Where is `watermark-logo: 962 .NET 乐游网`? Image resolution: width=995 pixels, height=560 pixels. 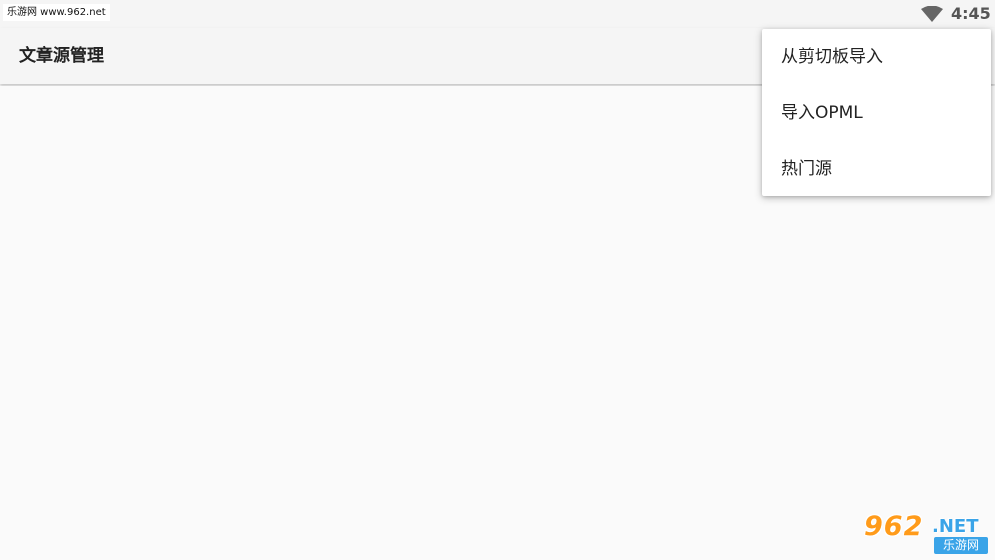
watermark-logo: 962 .NET 乐游网 is located at coordinates (923, 534).